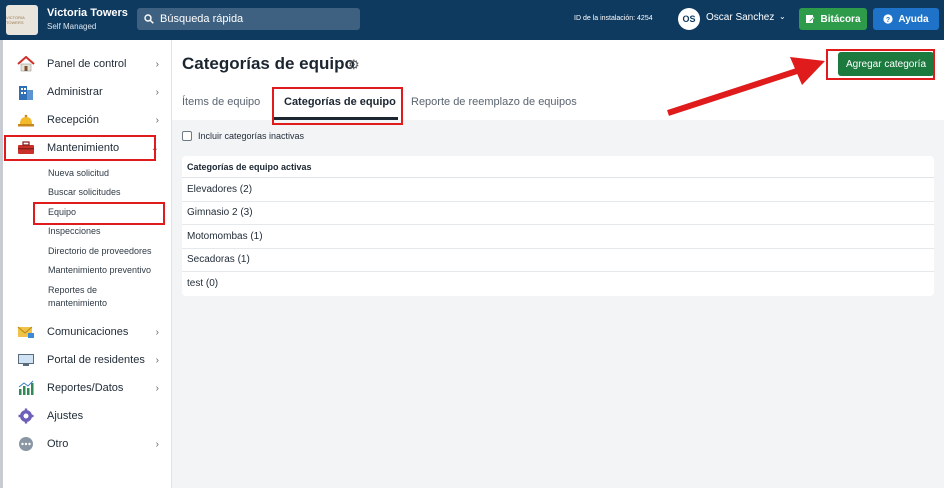 The height and width of the screenshot is (488, 944). Describe the element at coordinates (880, 64) in the screenshot. I see `highlight-box-add-button` at that location.